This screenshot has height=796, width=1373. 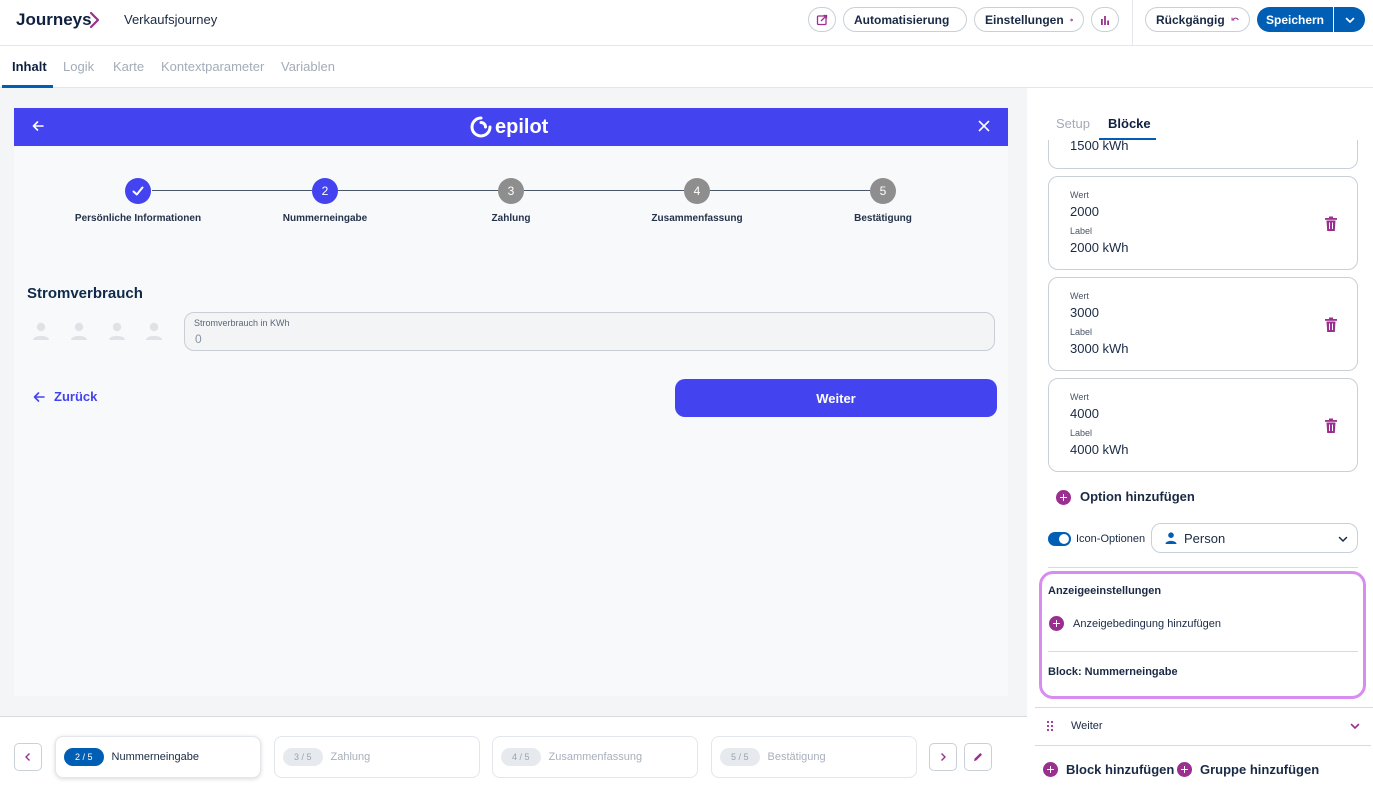 What do you see at coordinates (589, 331) in the screenshot?
I see `consumption-field: Stromverbrauch in KWh 0` at bounding box center [589, 331].